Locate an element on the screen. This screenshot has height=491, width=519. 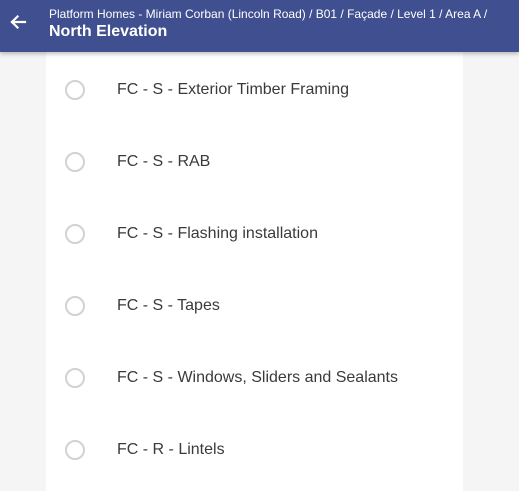
option-label: FC - S - Windows, Sliders and Sealants is located at coordinates (257, 377).